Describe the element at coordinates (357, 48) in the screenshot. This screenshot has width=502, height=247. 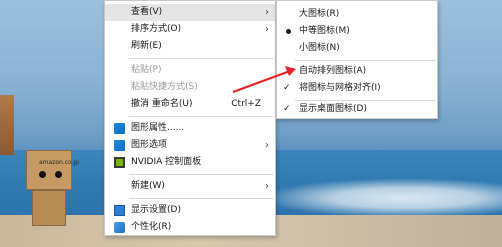
I see `submenu-item-small-icons: 小图标(N)` at that location.